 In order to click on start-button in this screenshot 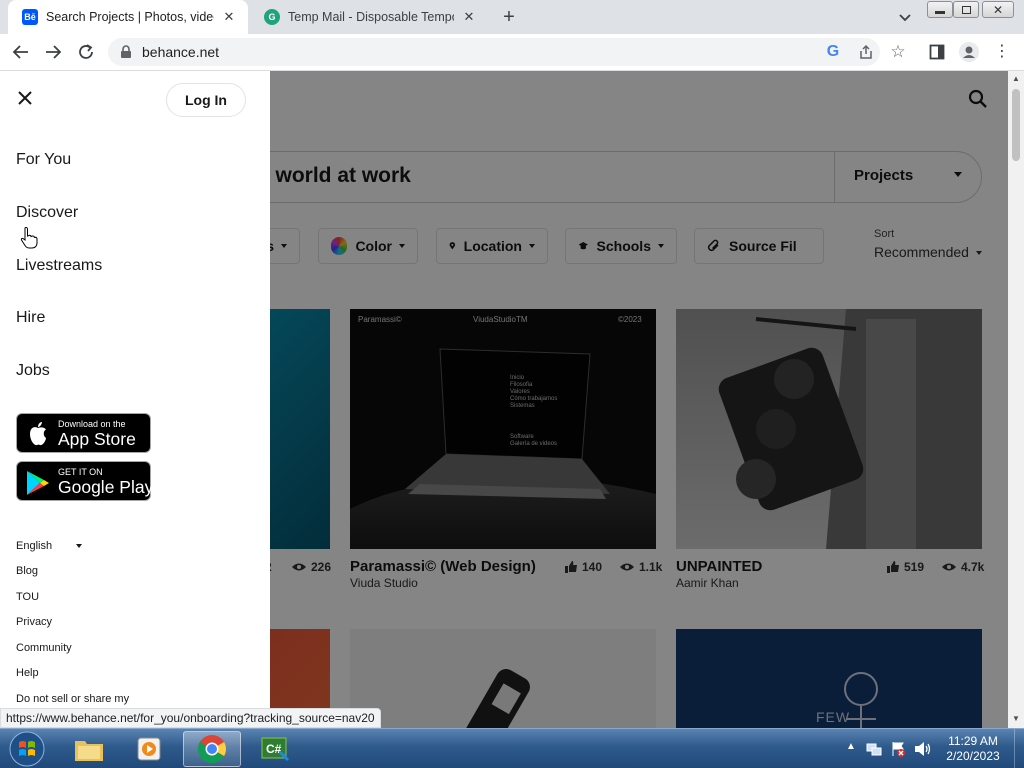, I will do `click(27, 749)`.